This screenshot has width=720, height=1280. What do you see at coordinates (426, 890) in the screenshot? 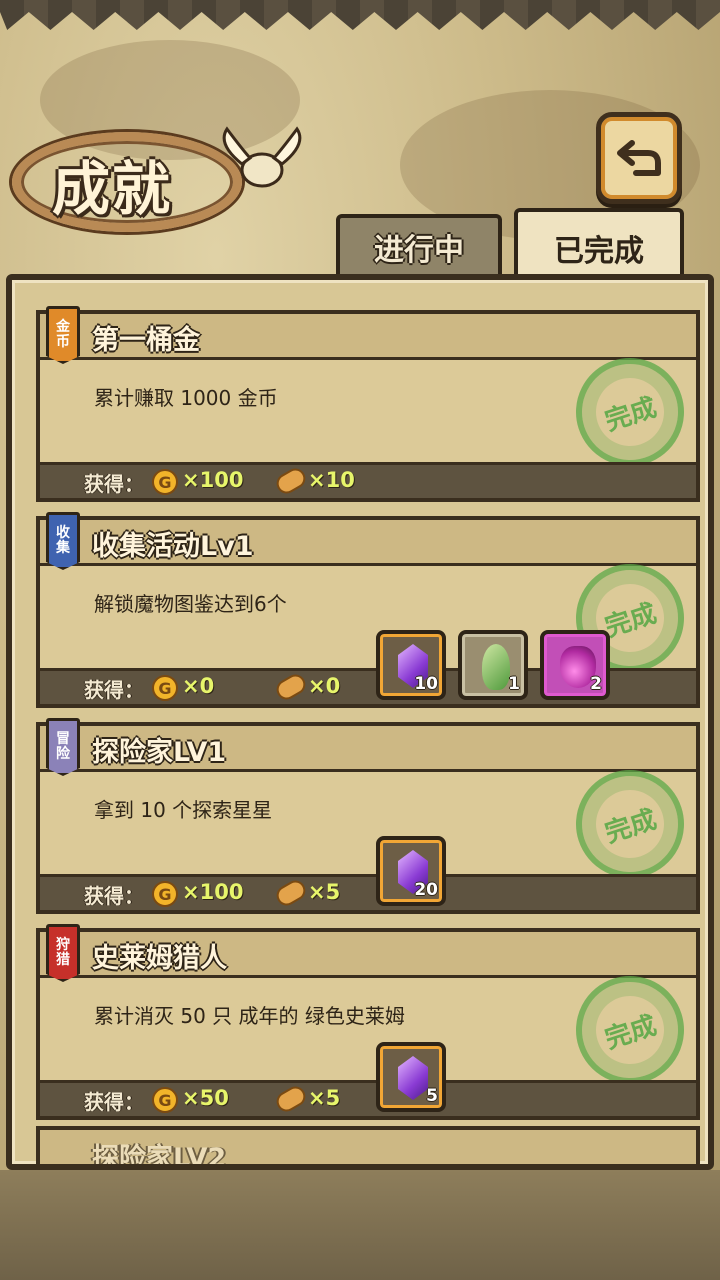
I see `item-count: 20` at bounding box center [426, 890].